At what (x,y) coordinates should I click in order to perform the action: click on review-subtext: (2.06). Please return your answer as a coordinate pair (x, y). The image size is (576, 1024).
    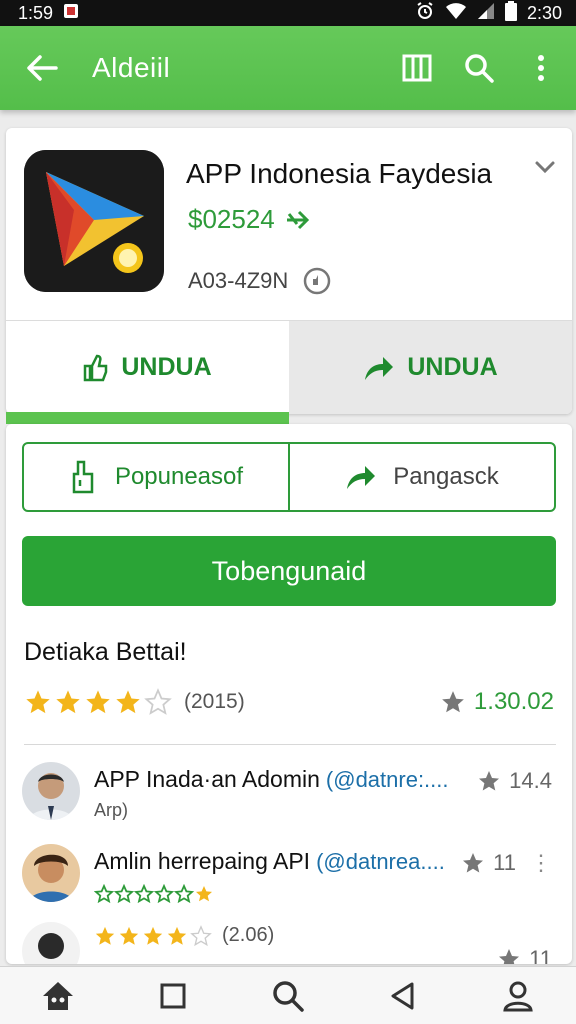
    Looking at the image, I should click on (248, 935).